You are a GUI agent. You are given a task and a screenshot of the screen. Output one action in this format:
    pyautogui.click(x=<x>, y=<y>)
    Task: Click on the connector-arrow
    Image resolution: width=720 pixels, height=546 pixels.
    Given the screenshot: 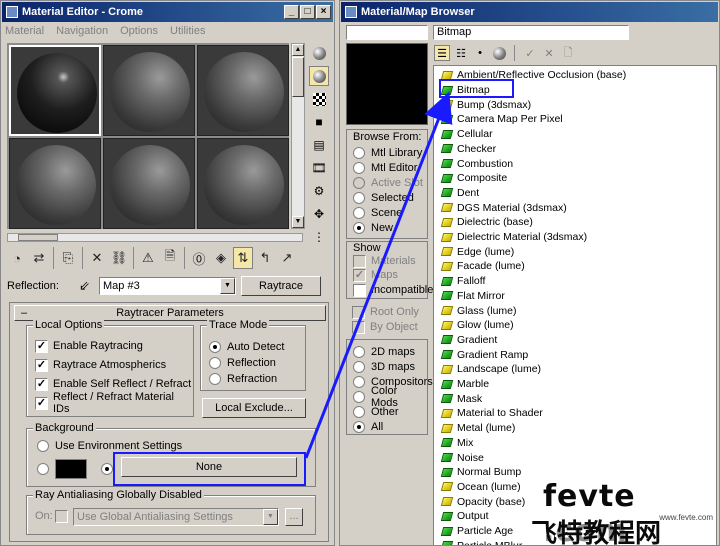 What is the action you would take?
    pyautogui.click(x=378, y=275)
    